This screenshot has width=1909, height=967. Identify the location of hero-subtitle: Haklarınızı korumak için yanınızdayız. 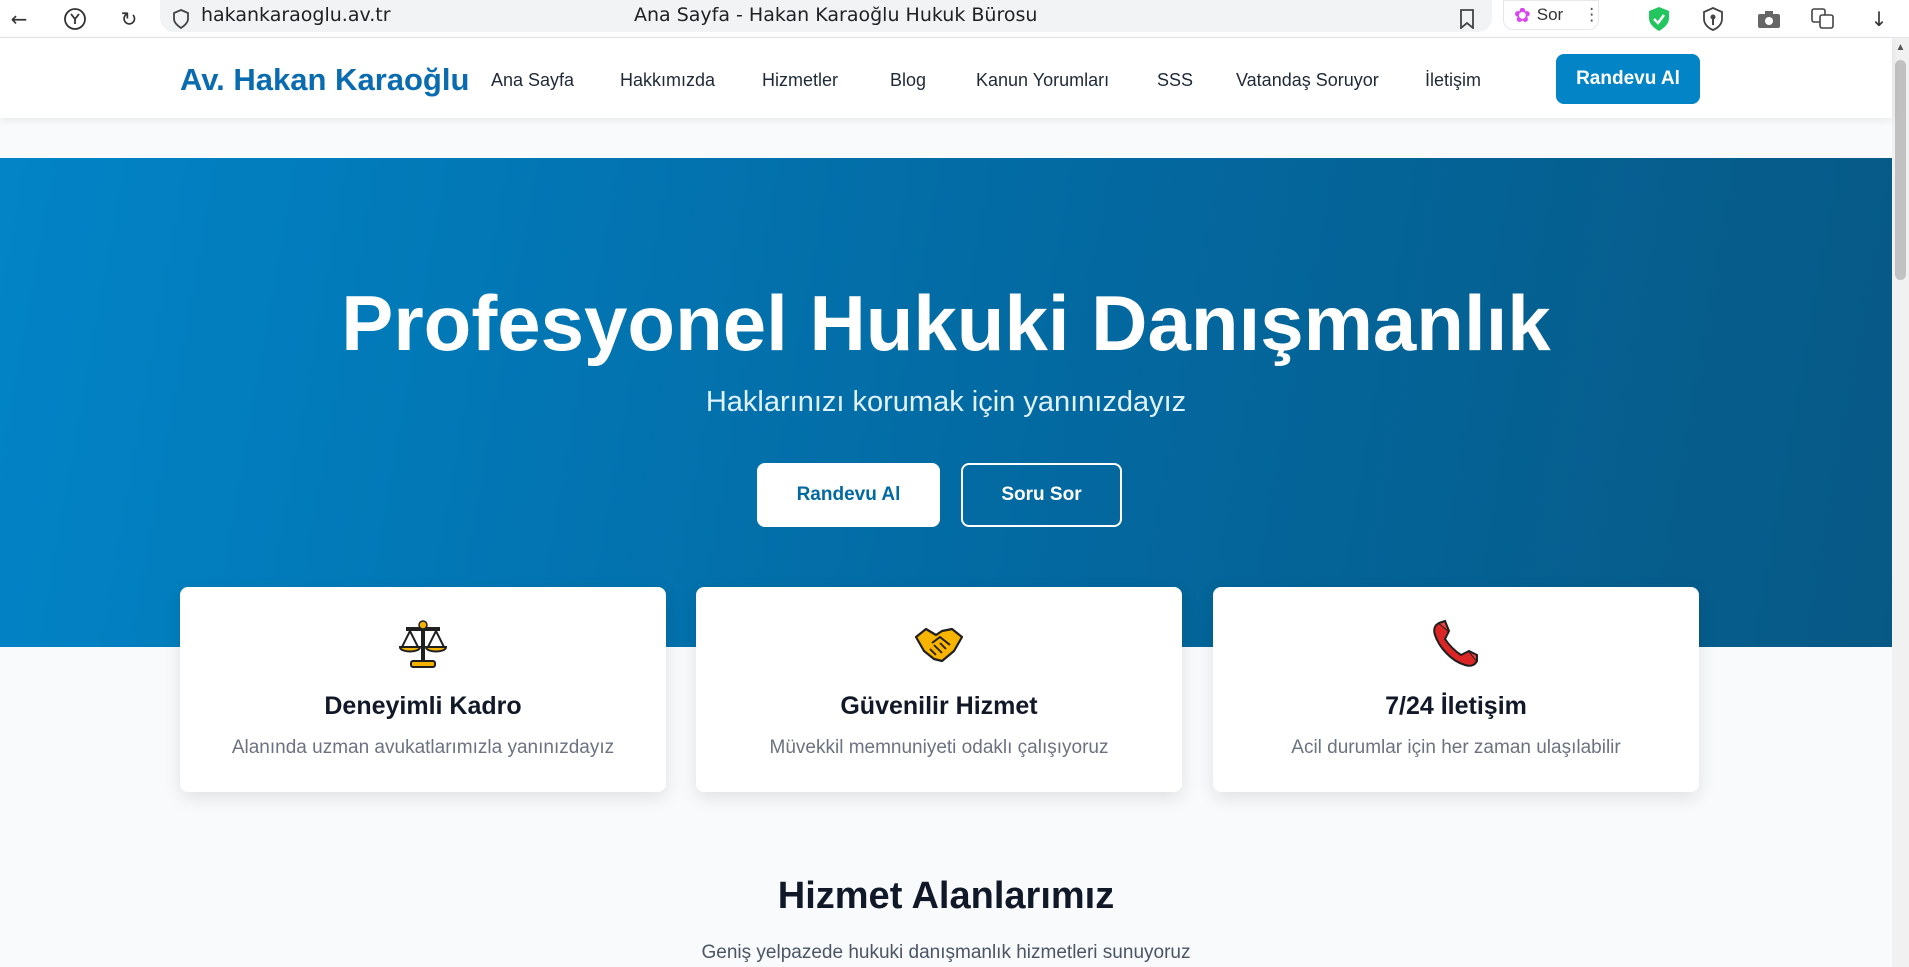
(946, 402).